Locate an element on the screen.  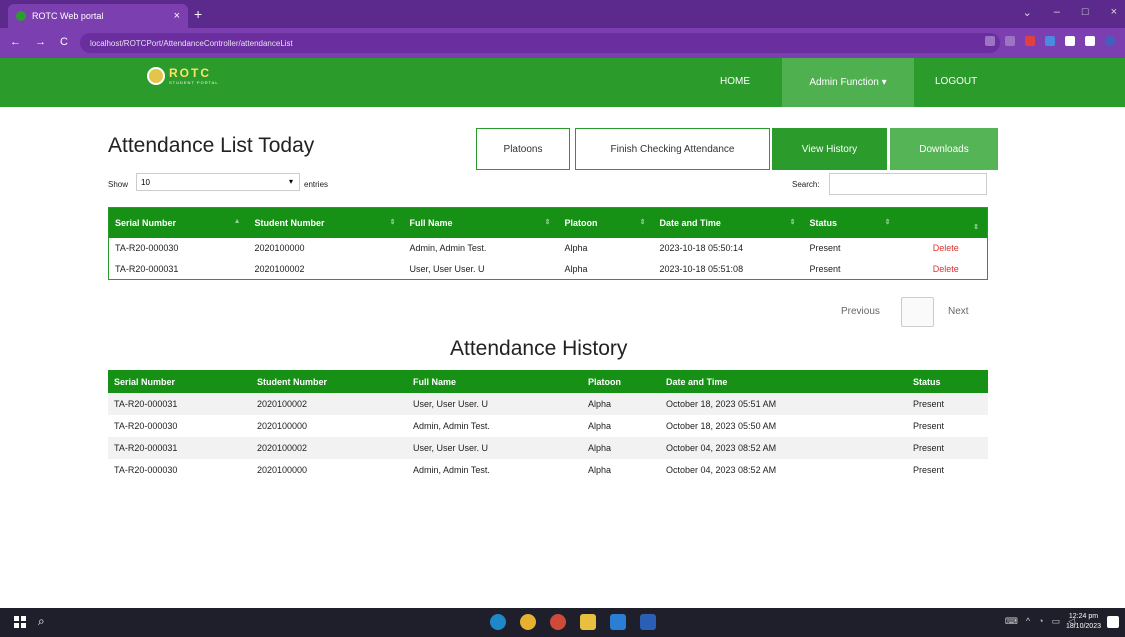
os-taskbar: ⌕ ⌨ ^ ◔ ▭ ◁ 12:24 pm 18/10/2023 is located at coordinates (562, 622).